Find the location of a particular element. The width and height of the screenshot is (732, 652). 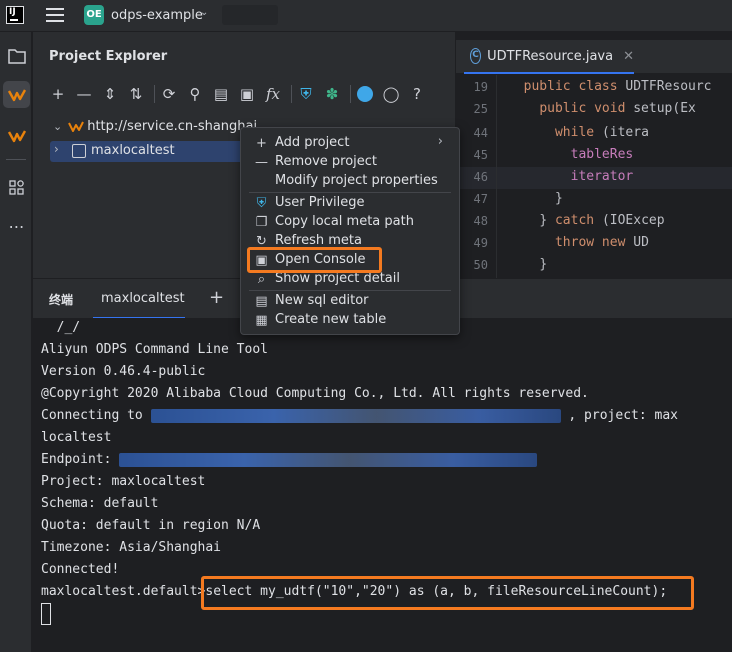

tab-udtfresource: C UDTFResource.java ✕ is located at coordinates (549, 57).